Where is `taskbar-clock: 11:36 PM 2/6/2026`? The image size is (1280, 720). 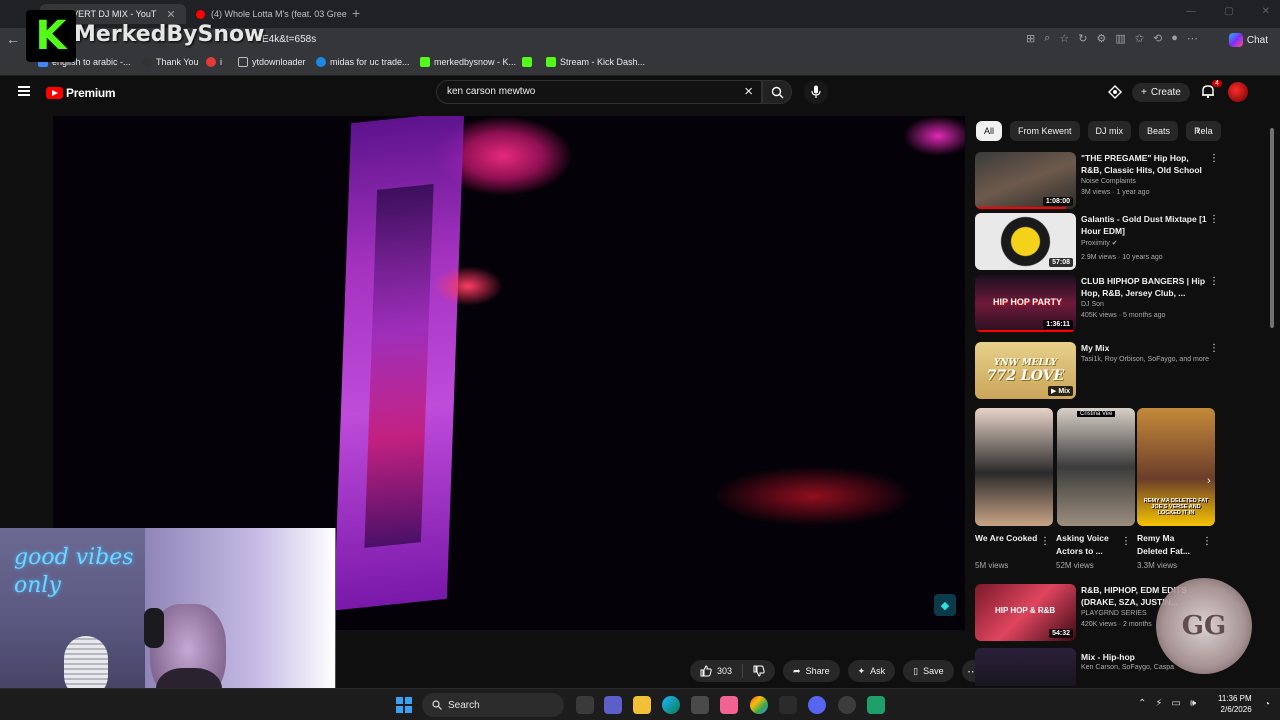
taskbar-clock: 11:36 PM 2/6/2026 is located at coordinates (1235, 704).